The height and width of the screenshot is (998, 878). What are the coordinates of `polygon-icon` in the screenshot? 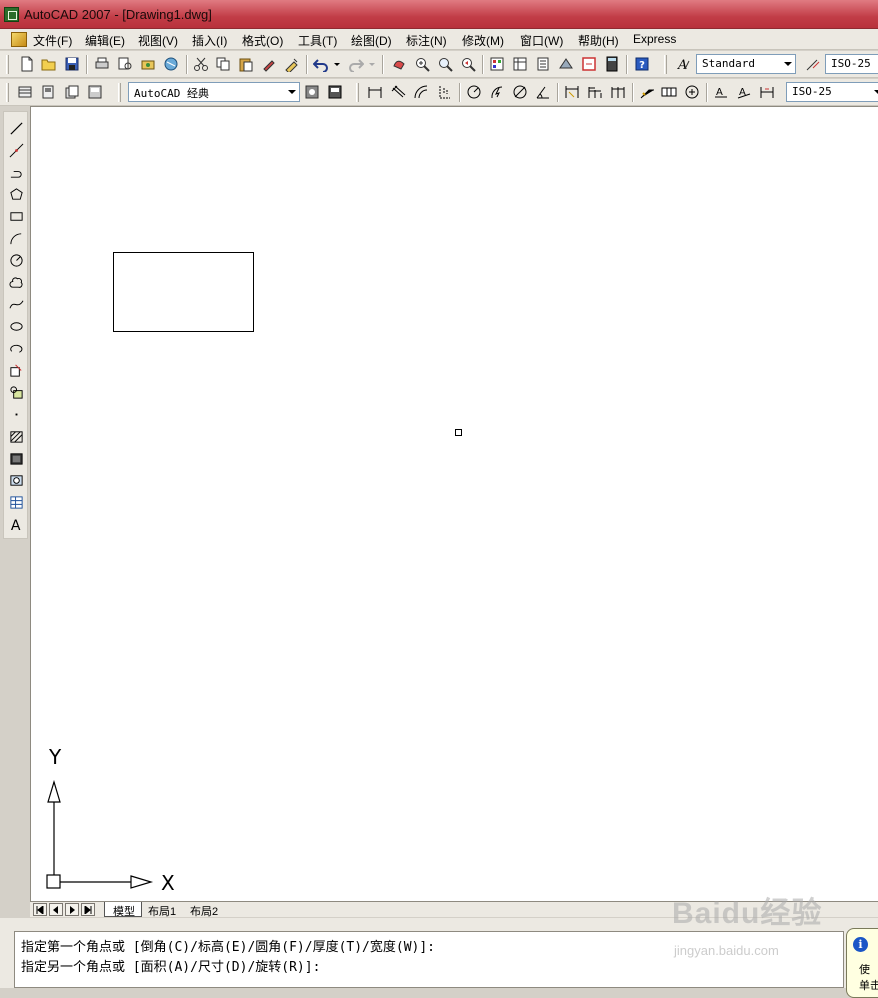 It's located at (16, 194).